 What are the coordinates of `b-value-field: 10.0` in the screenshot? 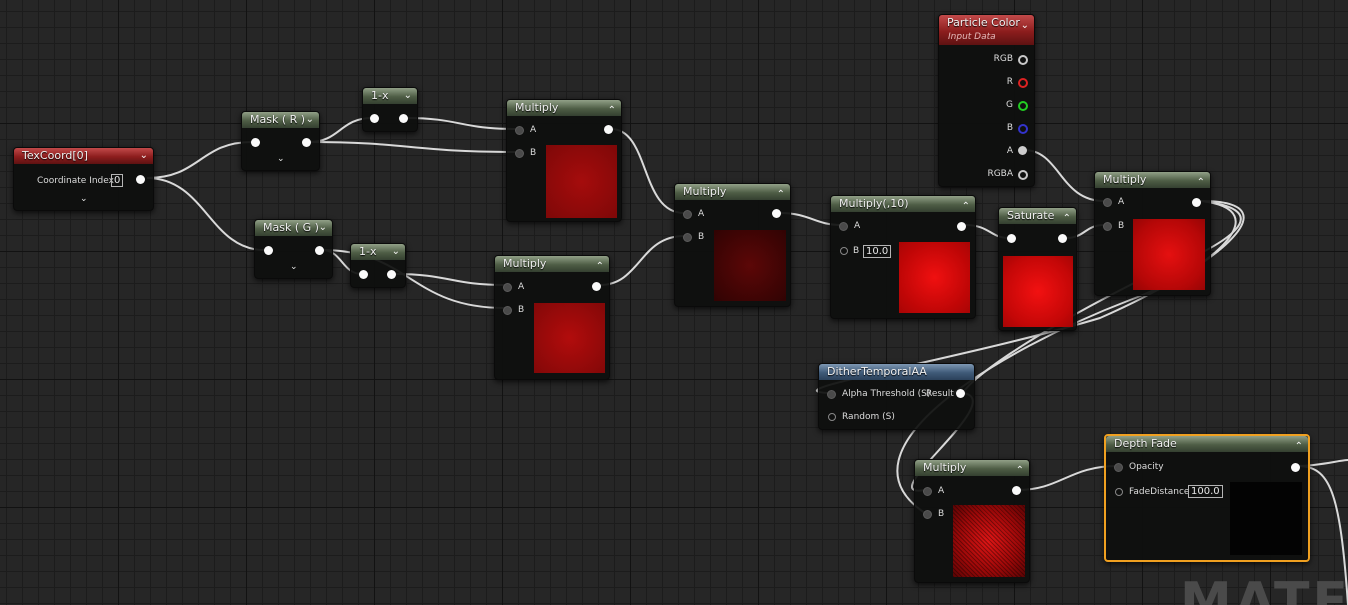 It's located at (877, 251).